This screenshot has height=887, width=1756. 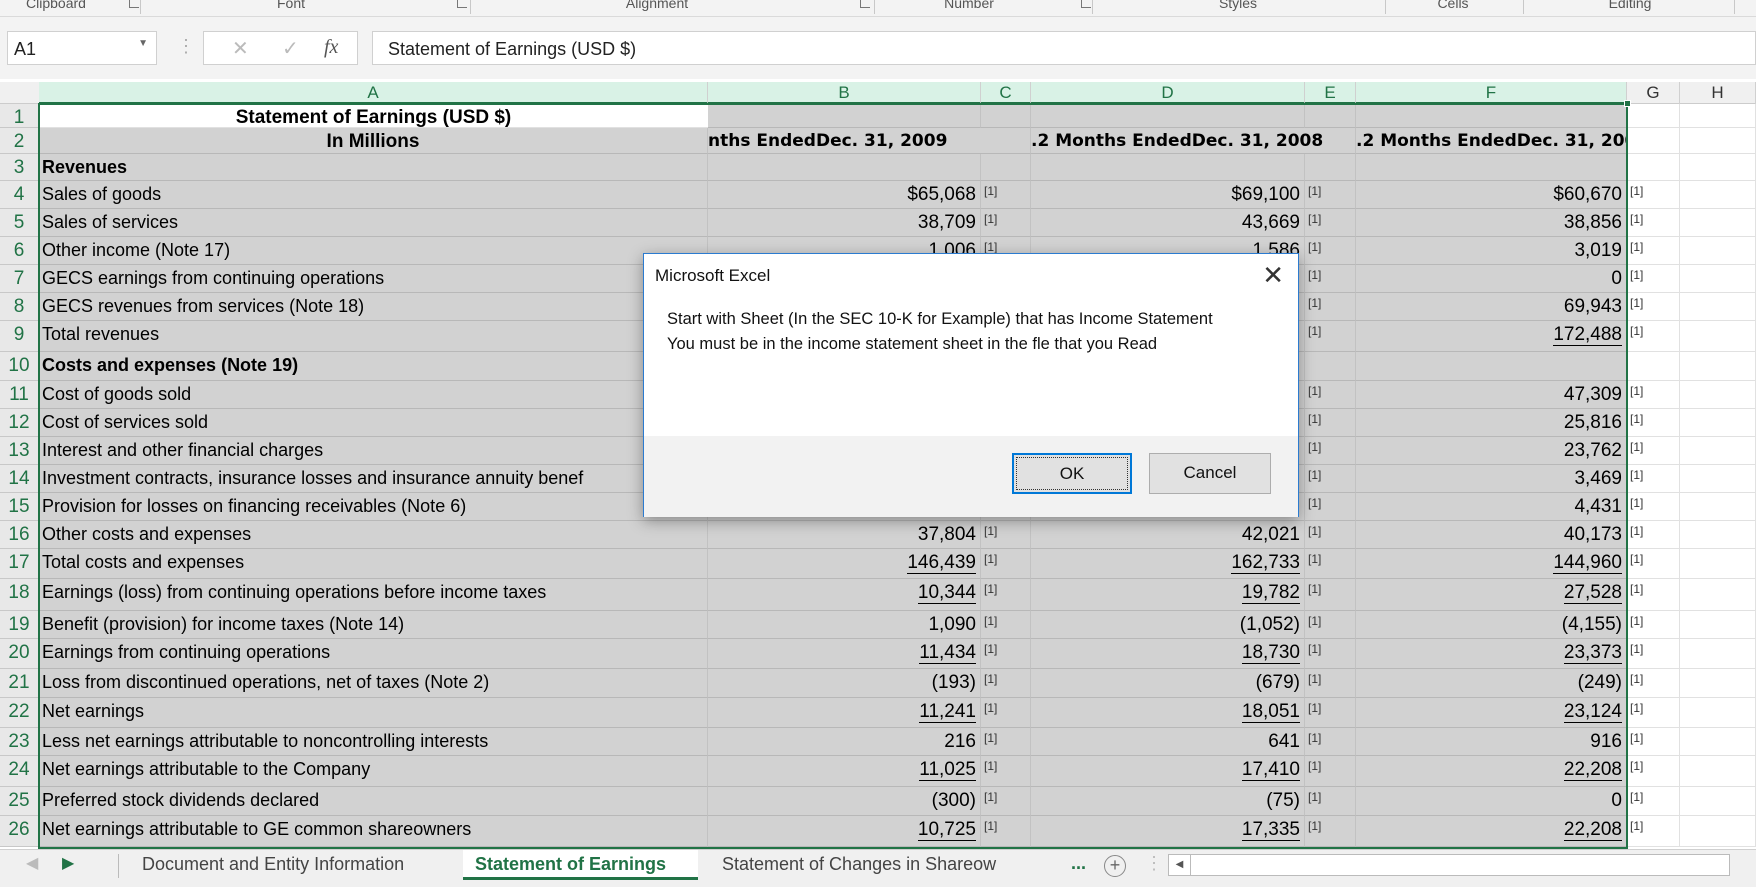 I want to click on cell-f: 40,173, so click(x=1491, y=535).